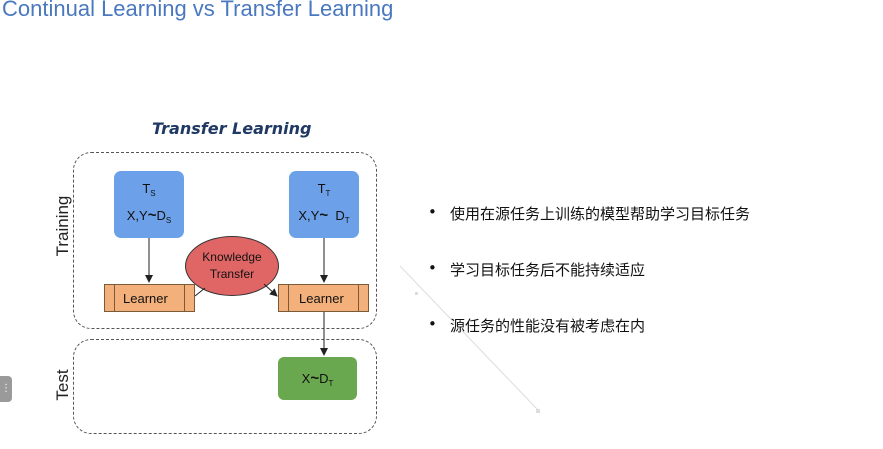  What do you see at coordinates (589, 213) in the screenshot?
I see `bullet-item: • 使用在源任务上训练的模型帮助学习目标任务` at bounding box center [589, 213].